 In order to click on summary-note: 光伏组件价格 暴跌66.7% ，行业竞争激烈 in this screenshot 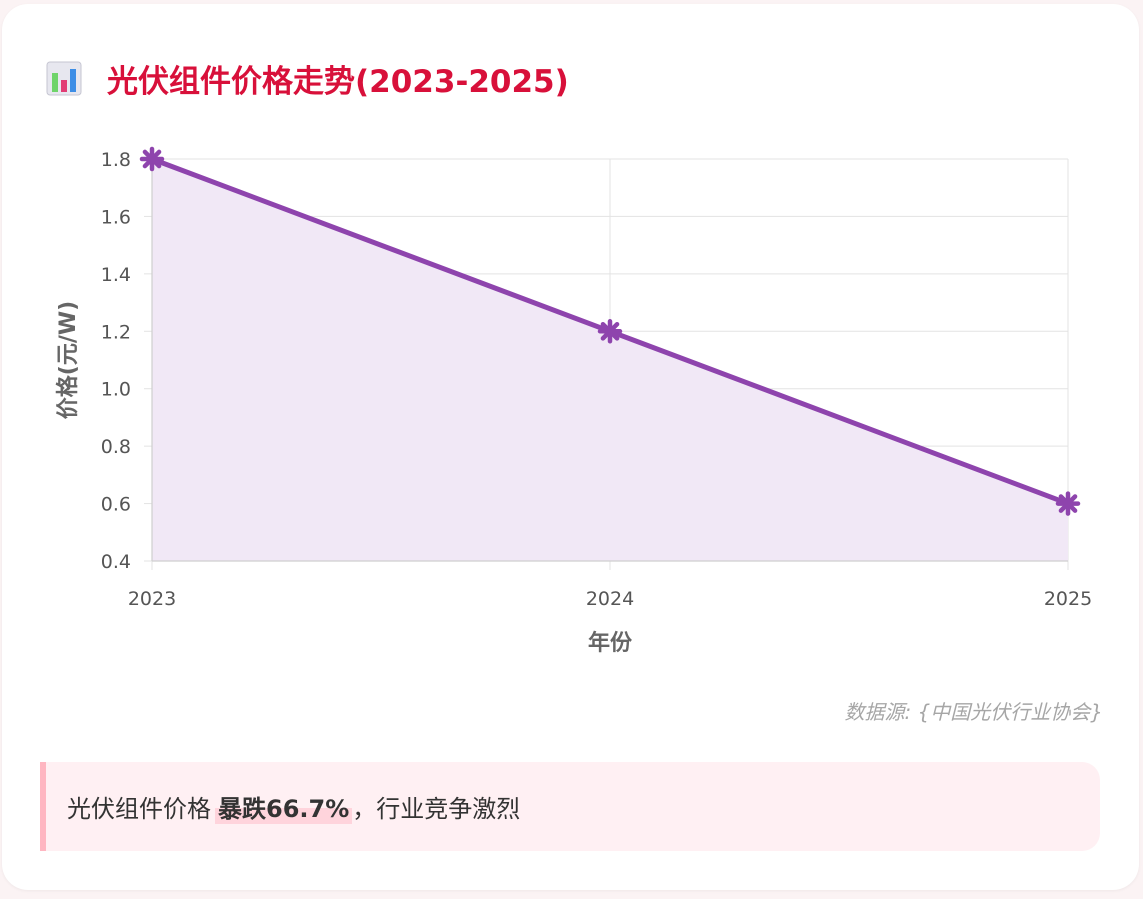, I will do `click(570, 806)`.